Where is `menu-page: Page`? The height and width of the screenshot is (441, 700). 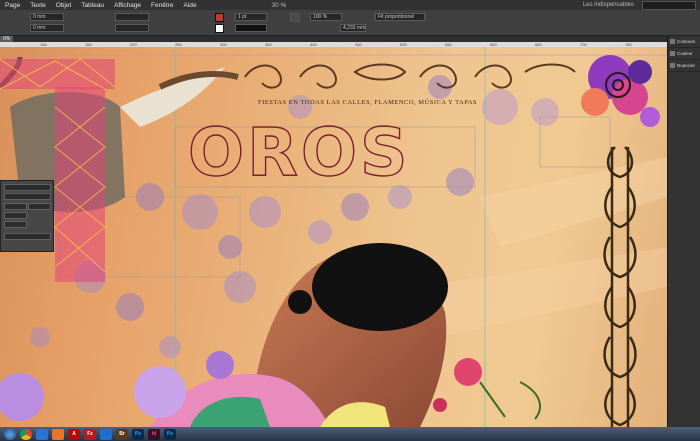 menu-page: Page is located at coordinates (12, 5).